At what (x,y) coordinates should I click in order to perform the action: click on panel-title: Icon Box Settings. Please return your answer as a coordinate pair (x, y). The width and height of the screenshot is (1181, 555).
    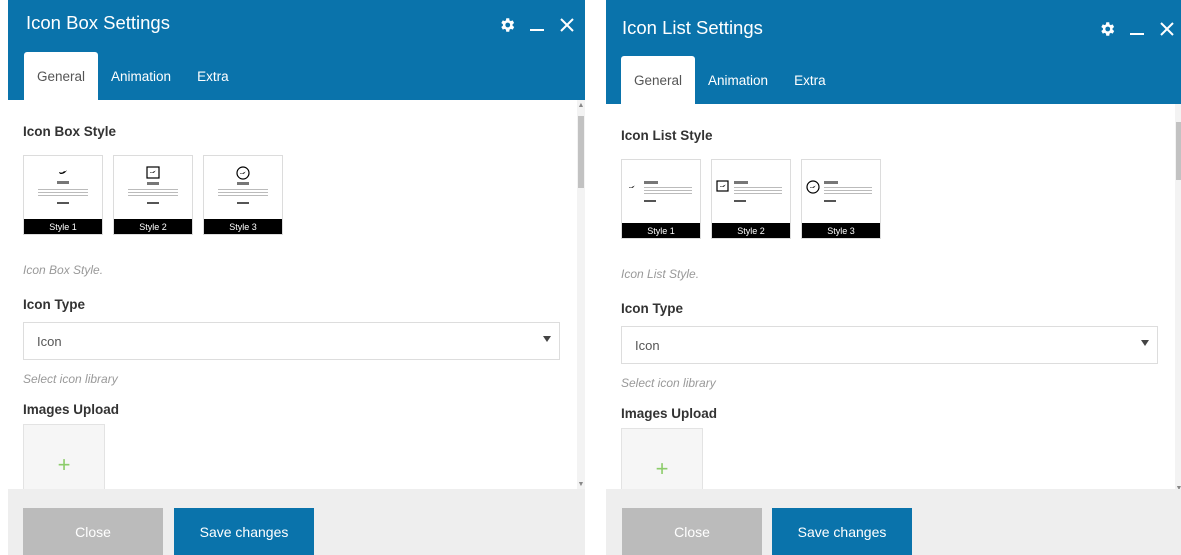
    Looking at the image, I should click on (98, 22).